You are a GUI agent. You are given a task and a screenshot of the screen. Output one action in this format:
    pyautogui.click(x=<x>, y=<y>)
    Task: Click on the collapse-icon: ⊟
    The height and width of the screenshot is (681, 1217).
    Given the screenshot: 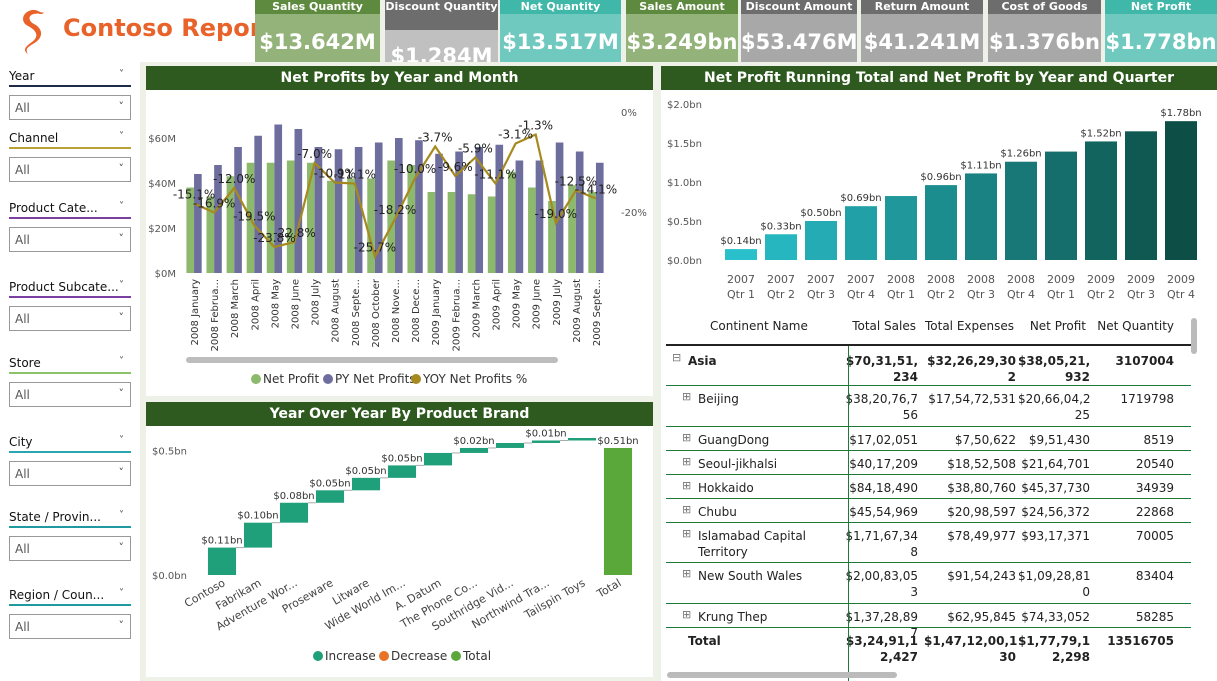 What is the action you would take?
    pyautogui.click(x=676, y=357)
    